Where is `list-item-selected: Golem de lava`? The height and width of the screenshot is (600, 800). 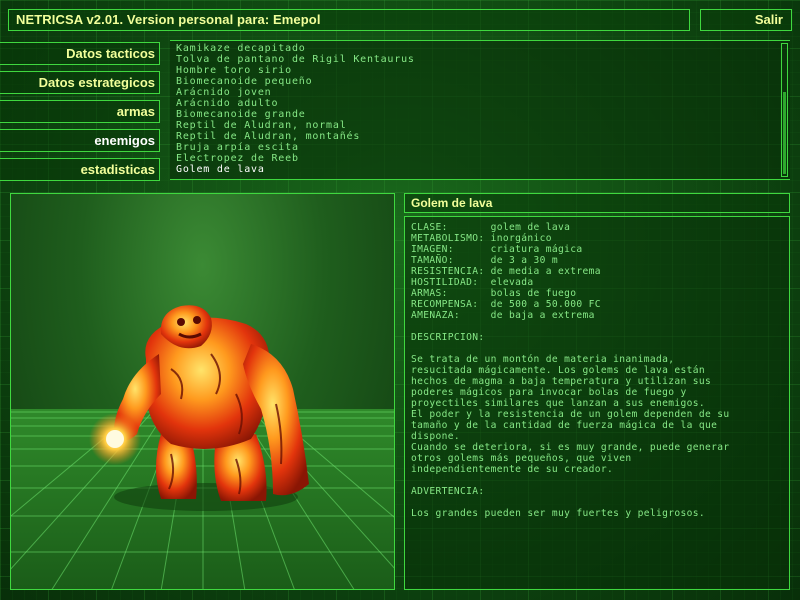 list-item-selected: Golem de lava is located at coordinates (483, 169).